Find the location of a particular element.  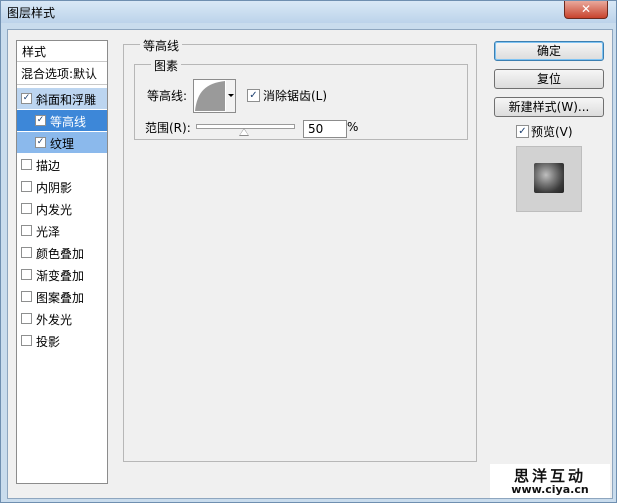

style-item-texture: ✓ 纹理 is located at coordinates (62, 142).